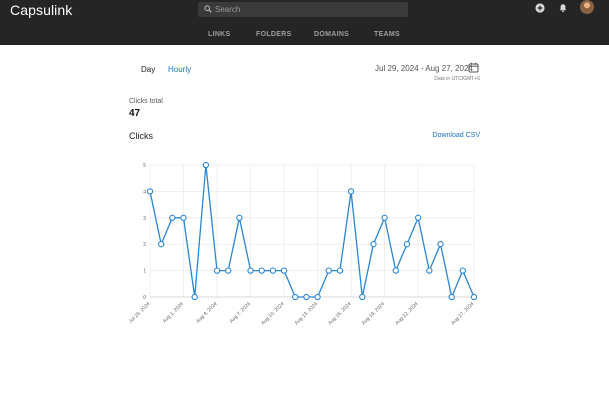  Describe the element at coordinates (144, 219) in the screenshot. I see `y-tick-label: 3` at that location.